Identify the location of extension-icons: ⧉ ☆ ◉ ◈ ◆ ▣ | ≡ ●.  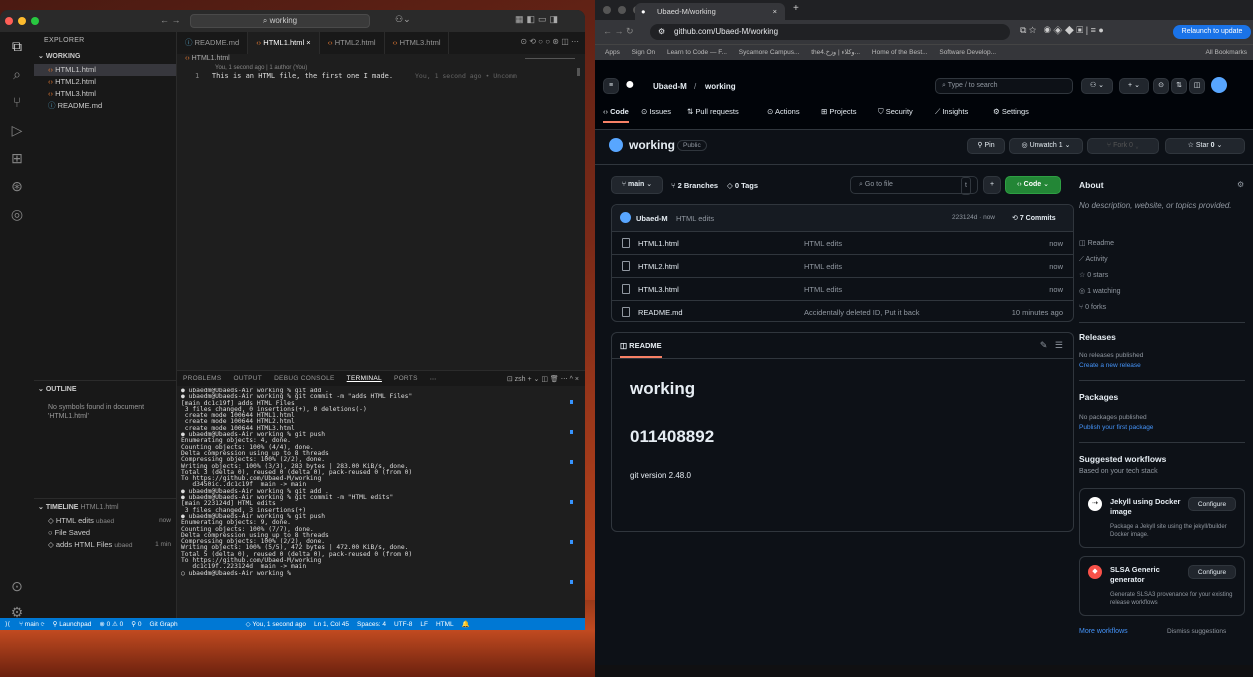
(1062, 30).